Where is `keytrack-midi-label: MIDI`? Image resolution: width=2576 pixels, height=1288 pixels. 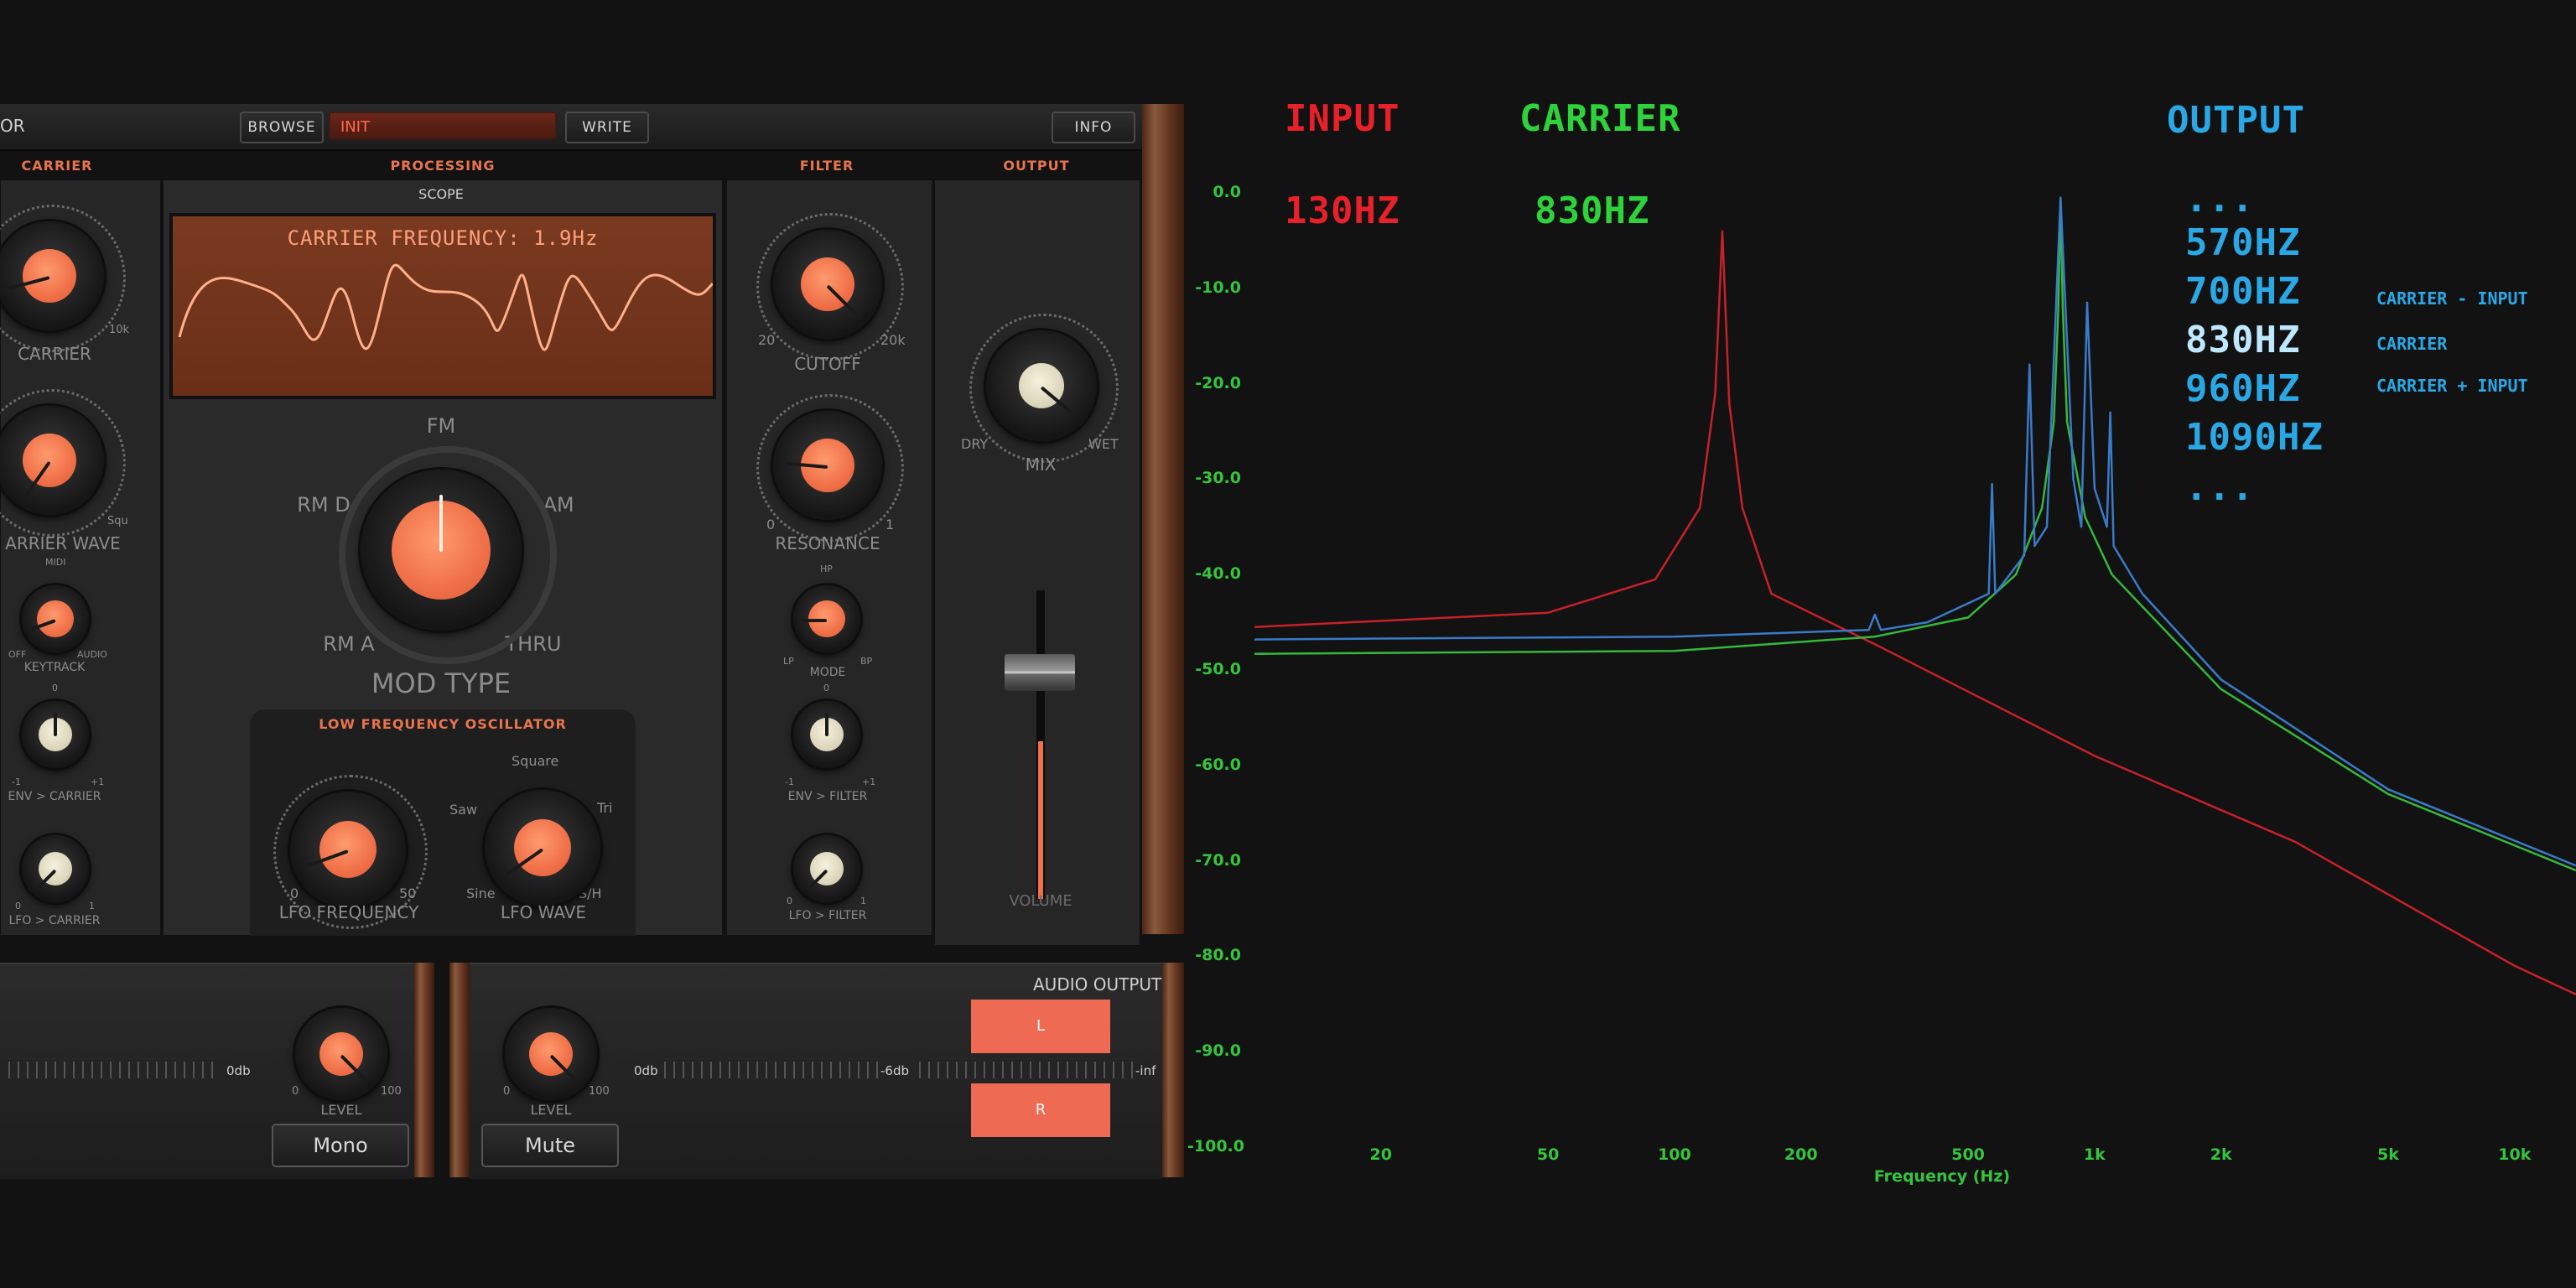
keytrack-midi-label: MIDI is located at coordinates (56, 562).